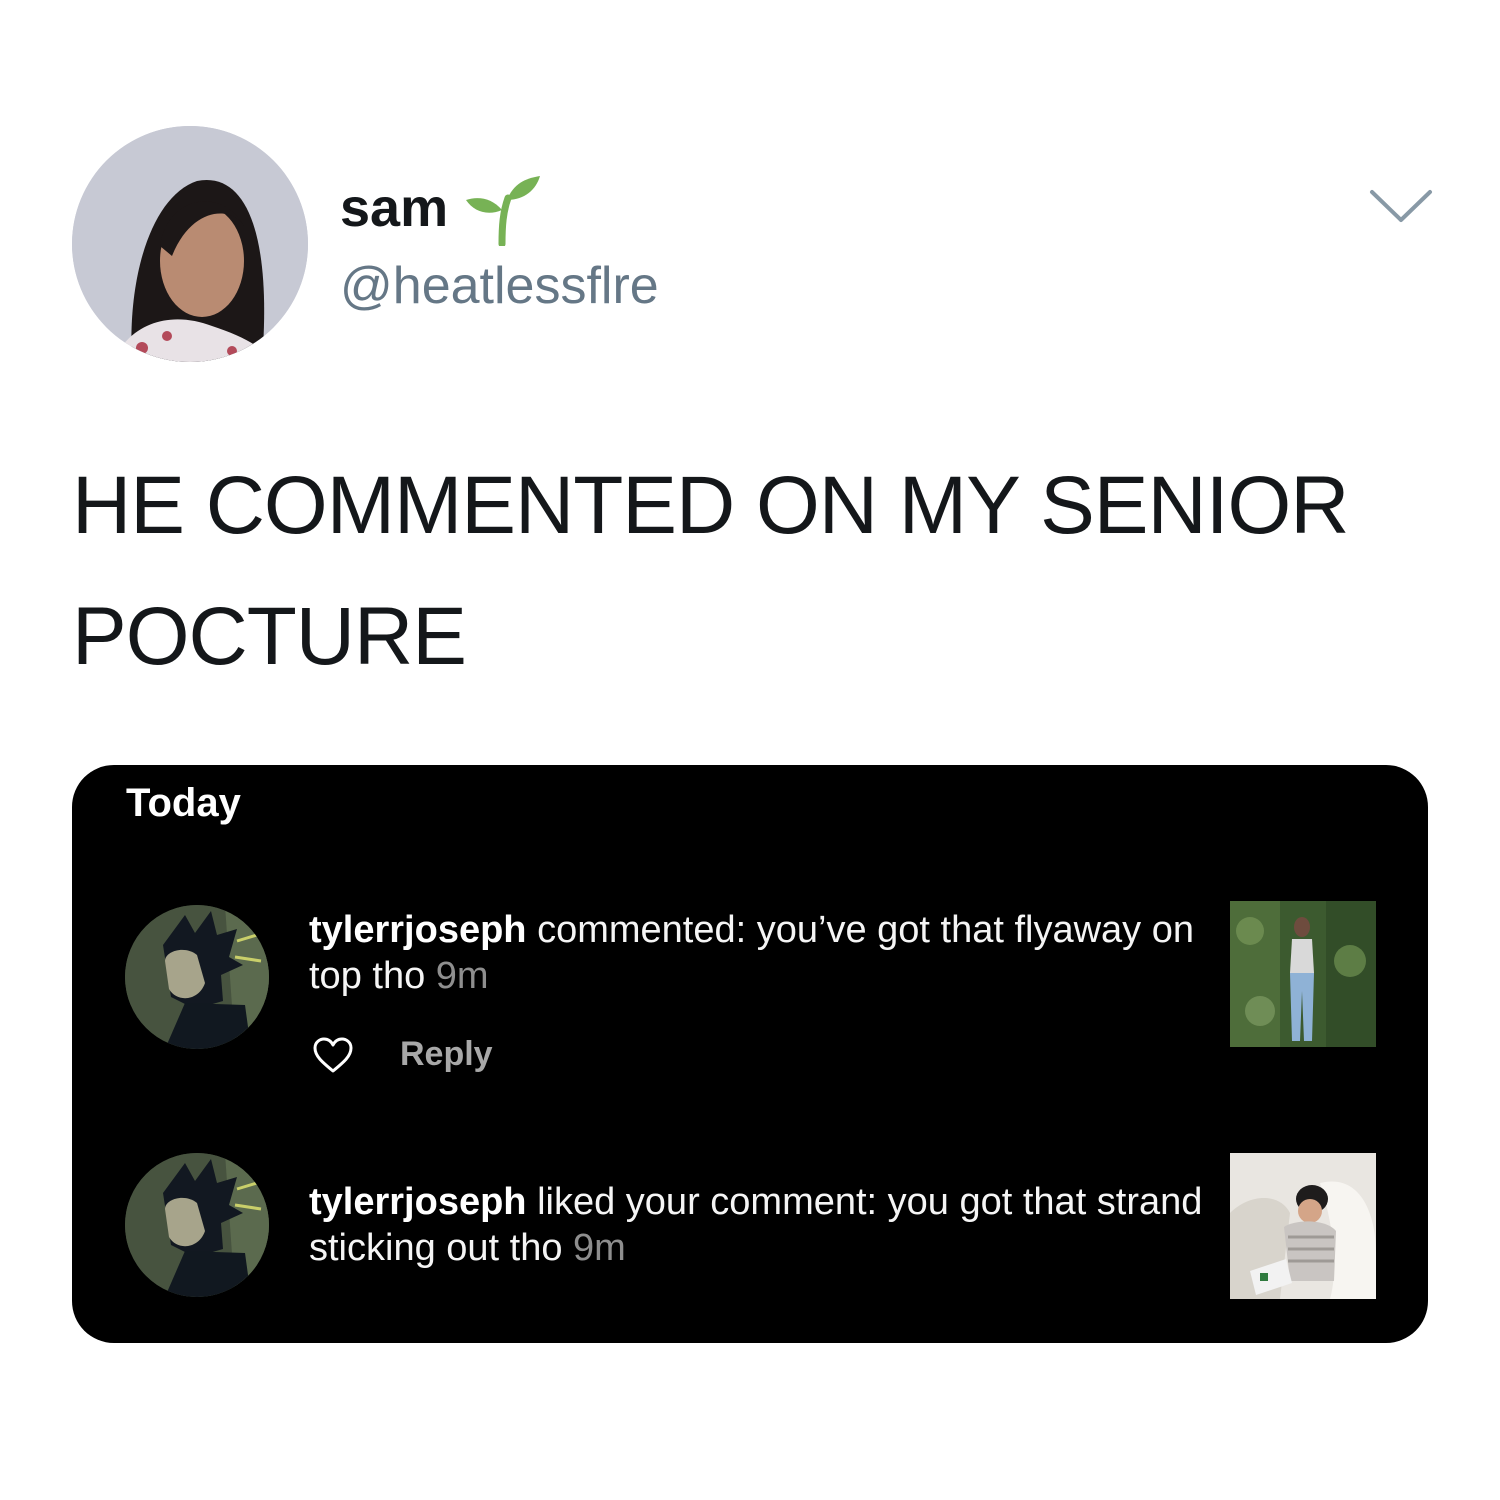 The width and height of the screenshot is (1500, 1500). What do you see at coordinates (394, 208) in the screenshot?
I see `author-display-name: sam` at bounding box center [394, 208].